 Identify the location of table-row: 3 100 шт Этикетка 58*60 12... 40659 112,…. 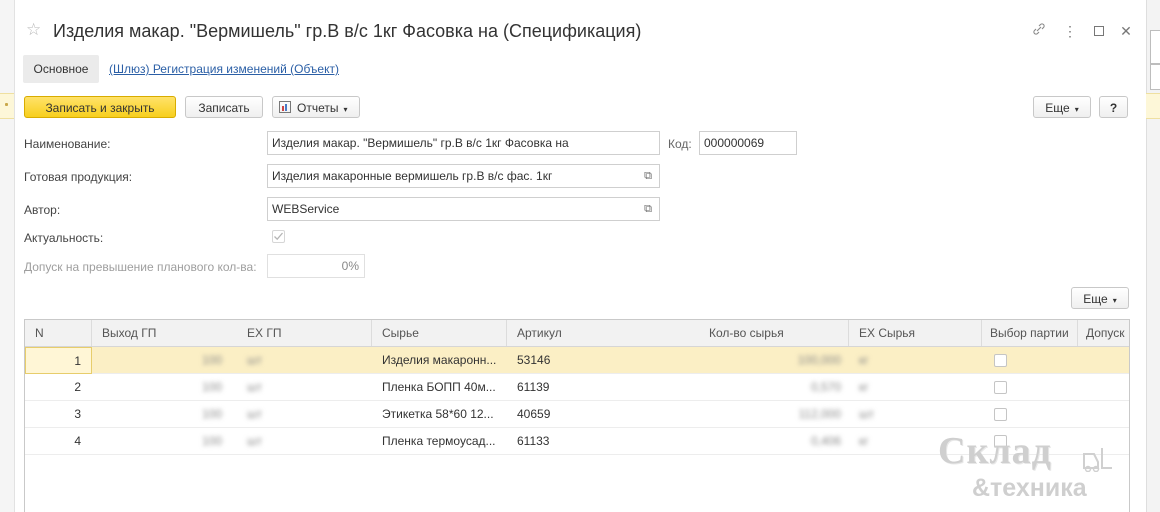
(577, 414).